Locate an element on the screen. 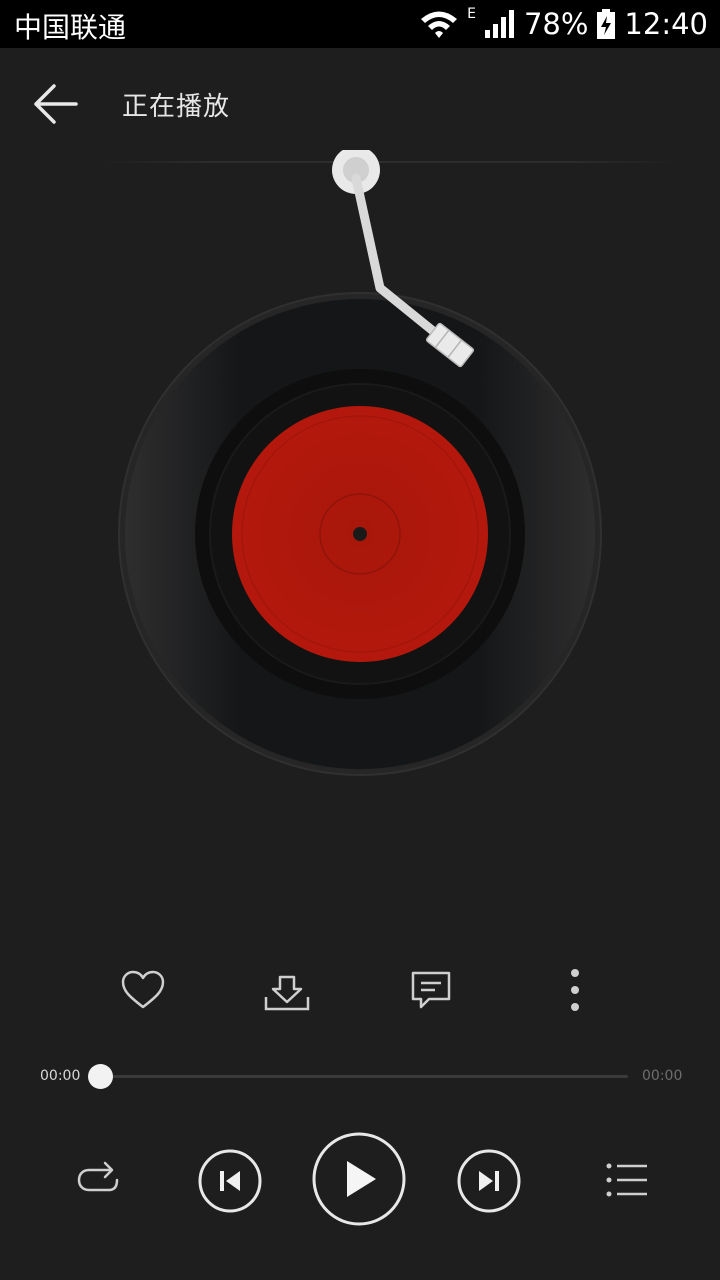 The width and height of the screenshot is (720, 1280). playlist-button is located at coordinates (627, 1180).